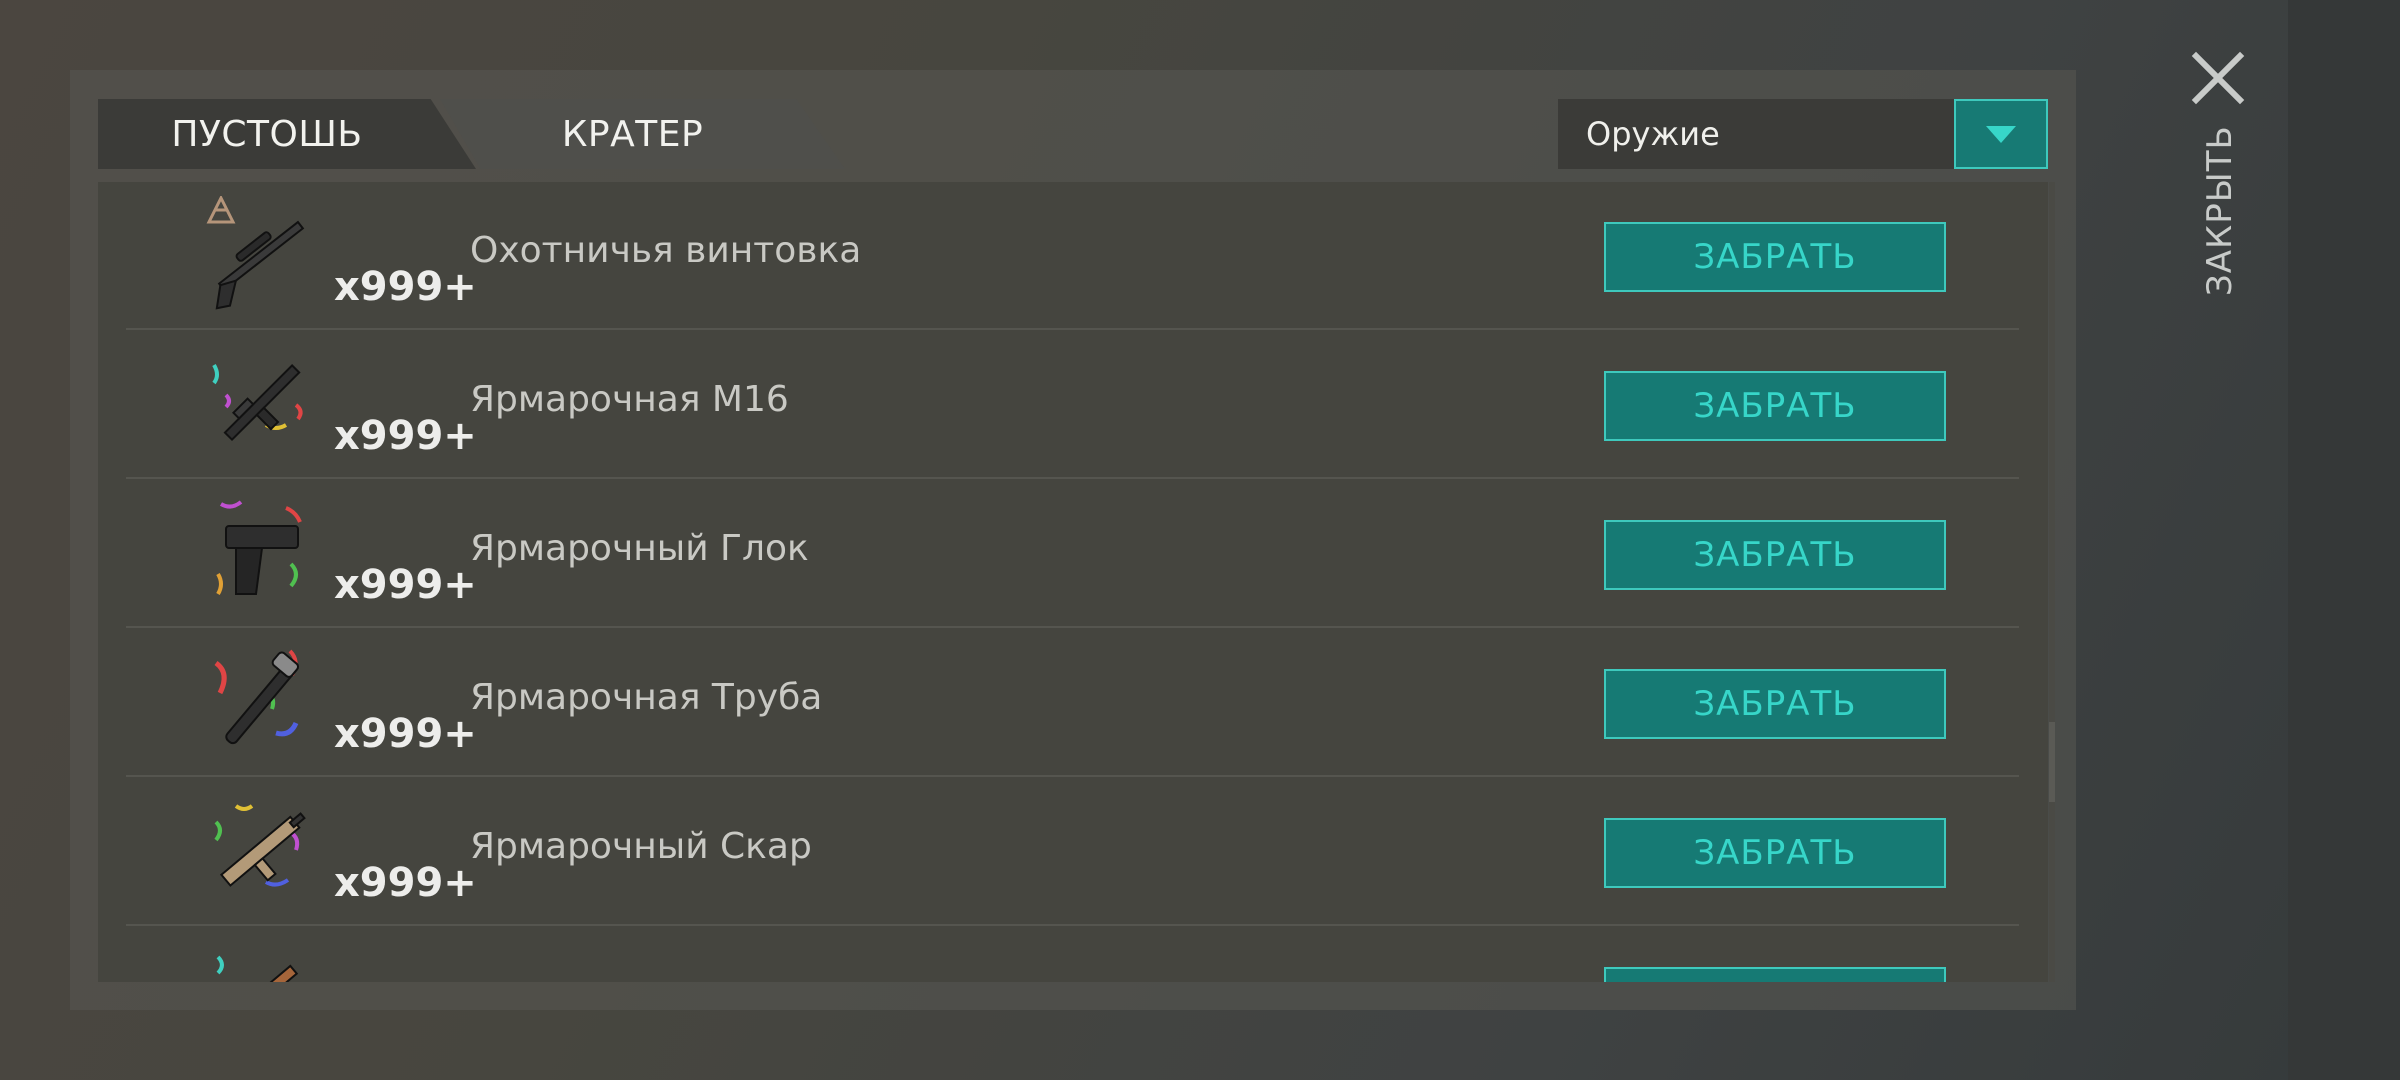 This screenshot has width=2400, height=1080. Describe the element at coordinates (2218, 78) in the screenshot. I see `close-icon` at that location.